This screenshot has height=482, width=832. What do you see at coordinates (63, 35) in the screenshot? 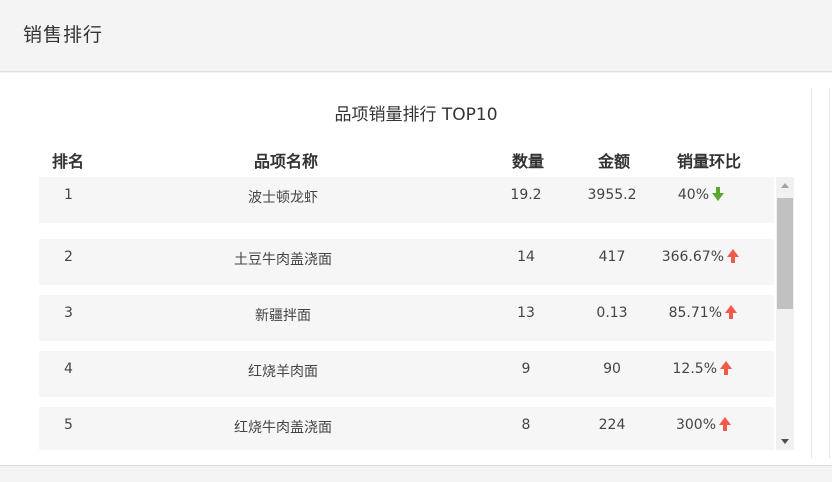
I see `page-title: 销售排行` at bounding box center [63, 35].